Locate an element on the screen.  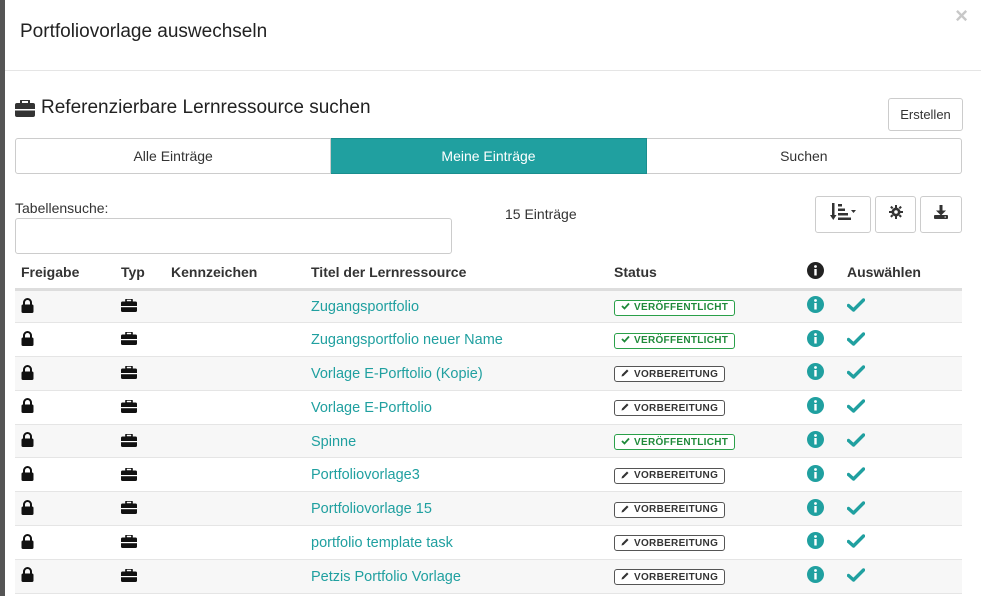
tab-meine-eintraege: Meine Einträge is located at coordinates (489, 156).